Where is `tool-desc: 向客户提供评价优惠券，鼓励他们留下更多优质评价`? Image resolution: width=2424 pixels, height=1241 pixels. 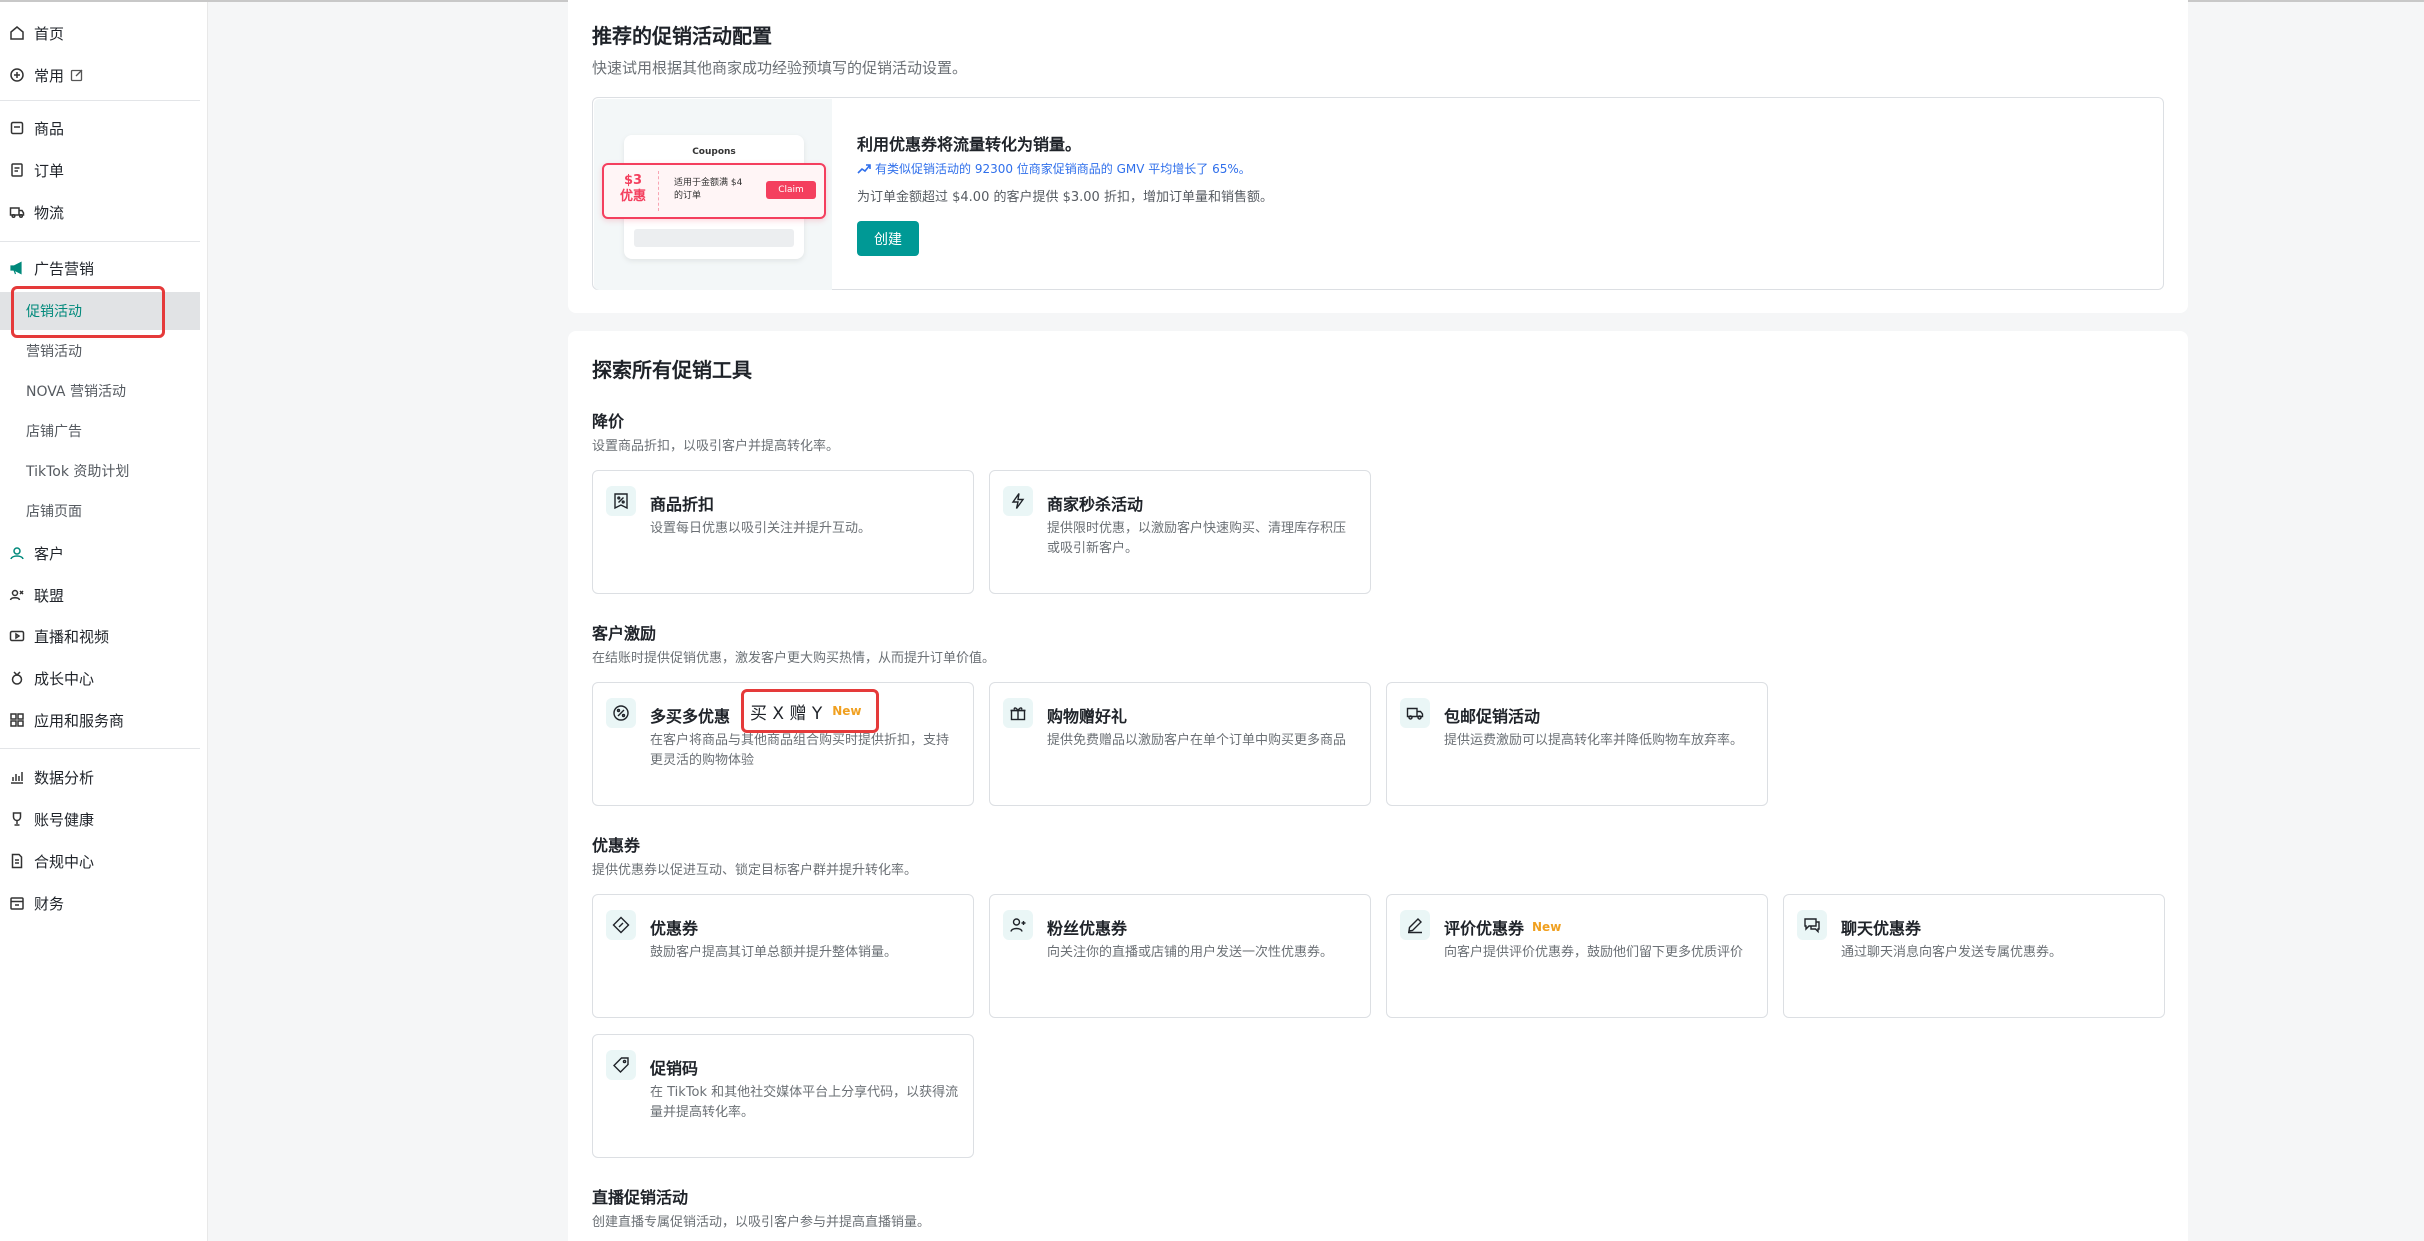 tool-desc: 向客户提供评价优惠券，鼓励他们留下更多优质评价 is located at coordinates (1594, 952).